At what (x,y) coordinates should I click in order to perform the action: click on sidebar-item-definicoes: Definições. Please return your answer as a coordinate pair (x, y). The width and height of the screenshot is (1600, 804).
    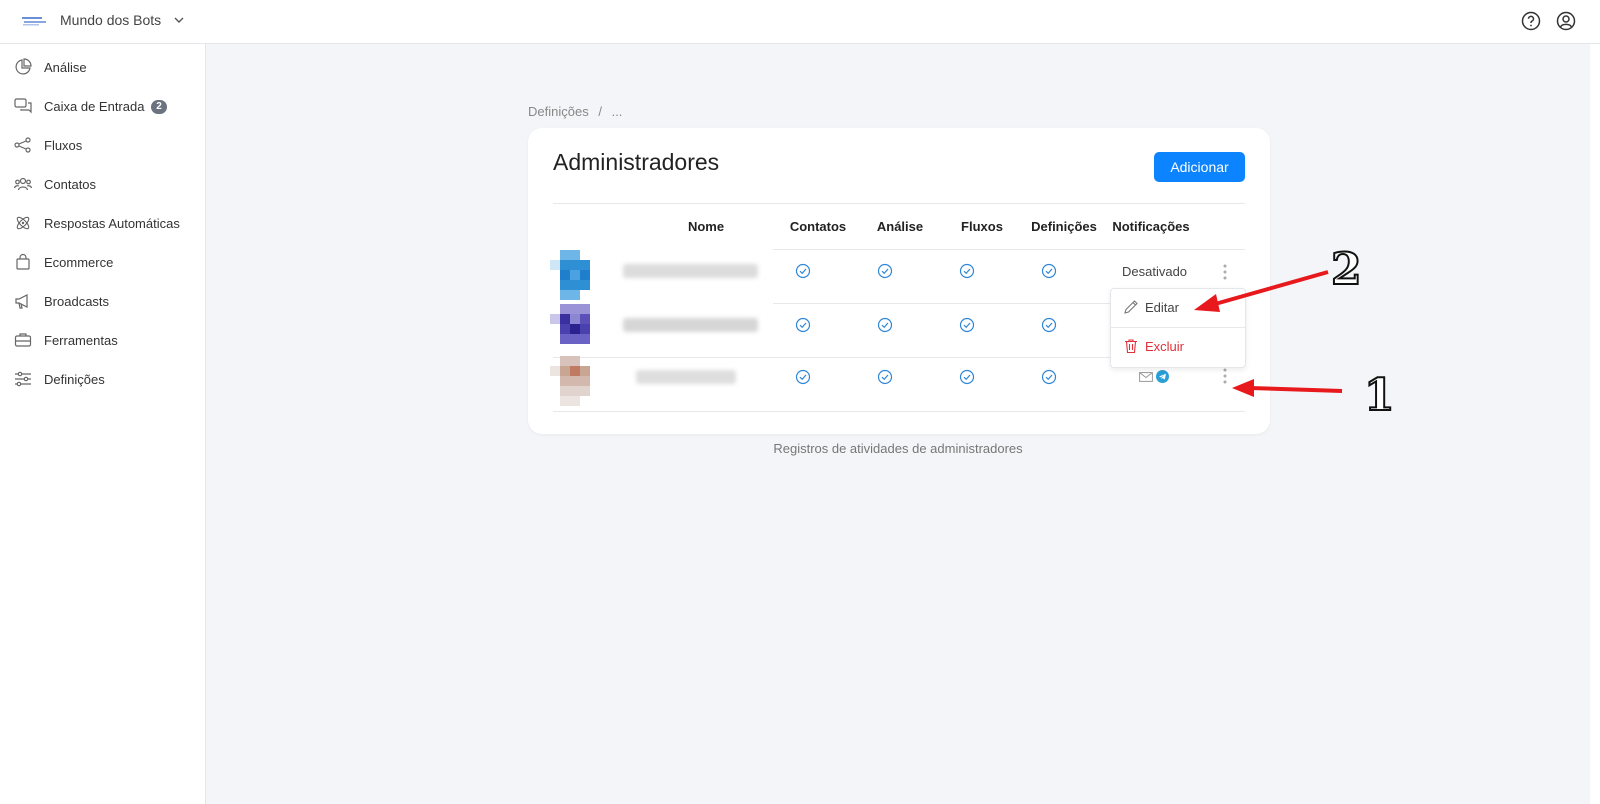
    Looking at the image, I should click on (103, 379).